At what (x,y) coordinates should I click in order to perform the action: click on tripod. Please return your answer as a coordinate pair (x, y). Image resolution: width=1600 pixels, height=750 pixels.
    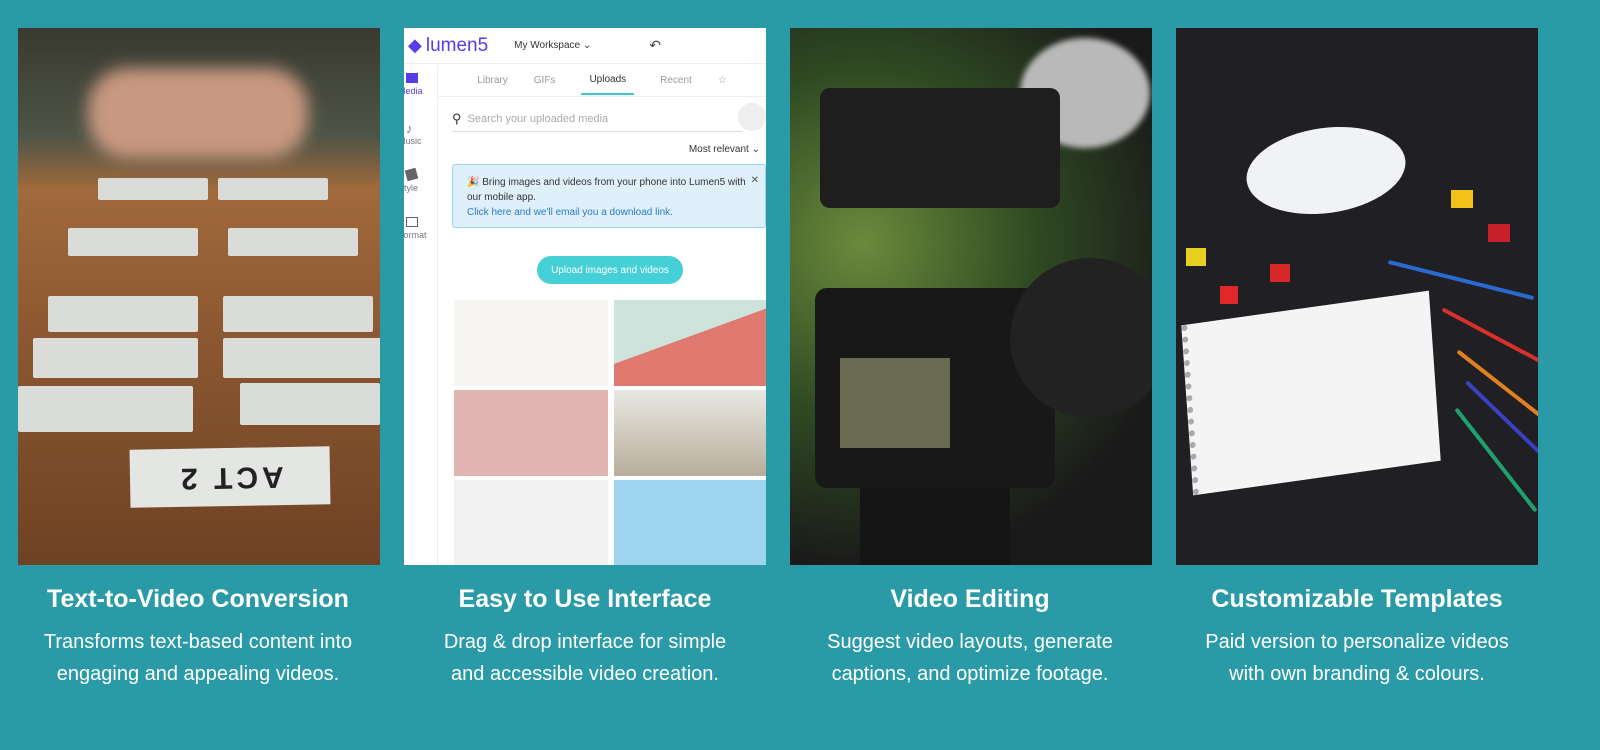
    Looking at the image, I should click on (935, 526).